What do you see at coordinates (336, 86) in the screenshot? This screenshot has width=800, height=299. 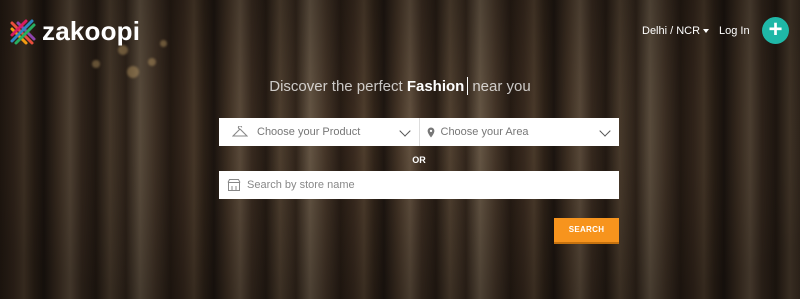 I see `tagline-prefix: Discover the perfect` at bounding box center [336, 86].